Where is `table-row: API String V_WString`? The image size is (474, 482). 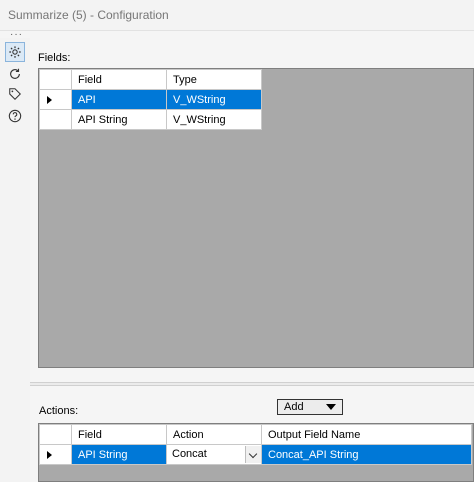
table-row: API String V_WString is located at coordinates (150, 119).